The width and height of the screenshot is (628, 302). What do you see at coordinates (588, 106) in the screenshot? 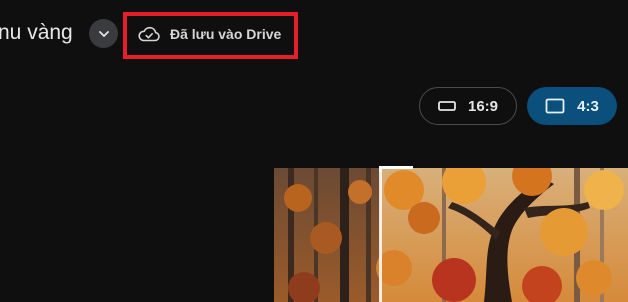
I see `aspect-ratio-4-3-label: 4:3` at bounding box center [588, 106].